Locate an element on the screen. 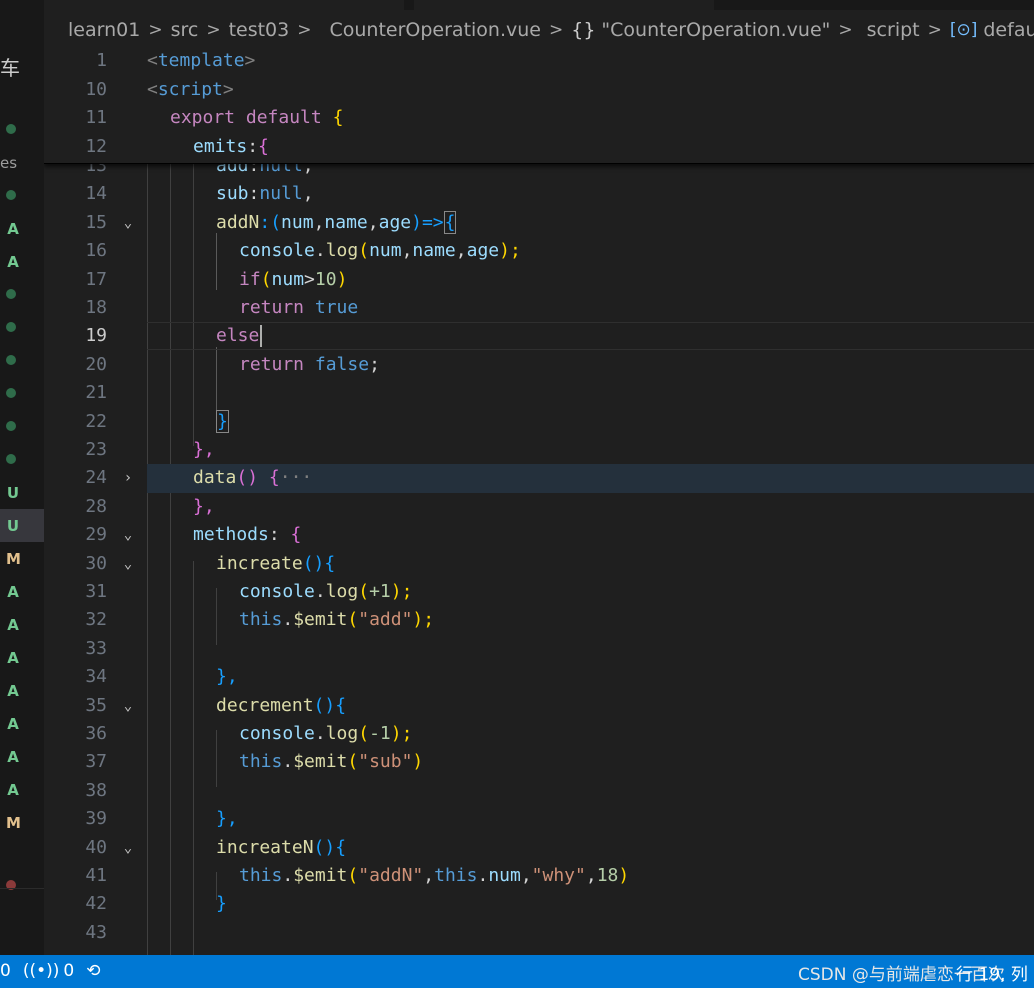 Image resolution: width=1034 pixels, height=988 pixels. code-line: 41 this.$emit("addN",this.num,"why",18) is located at coordinates (539, 876).